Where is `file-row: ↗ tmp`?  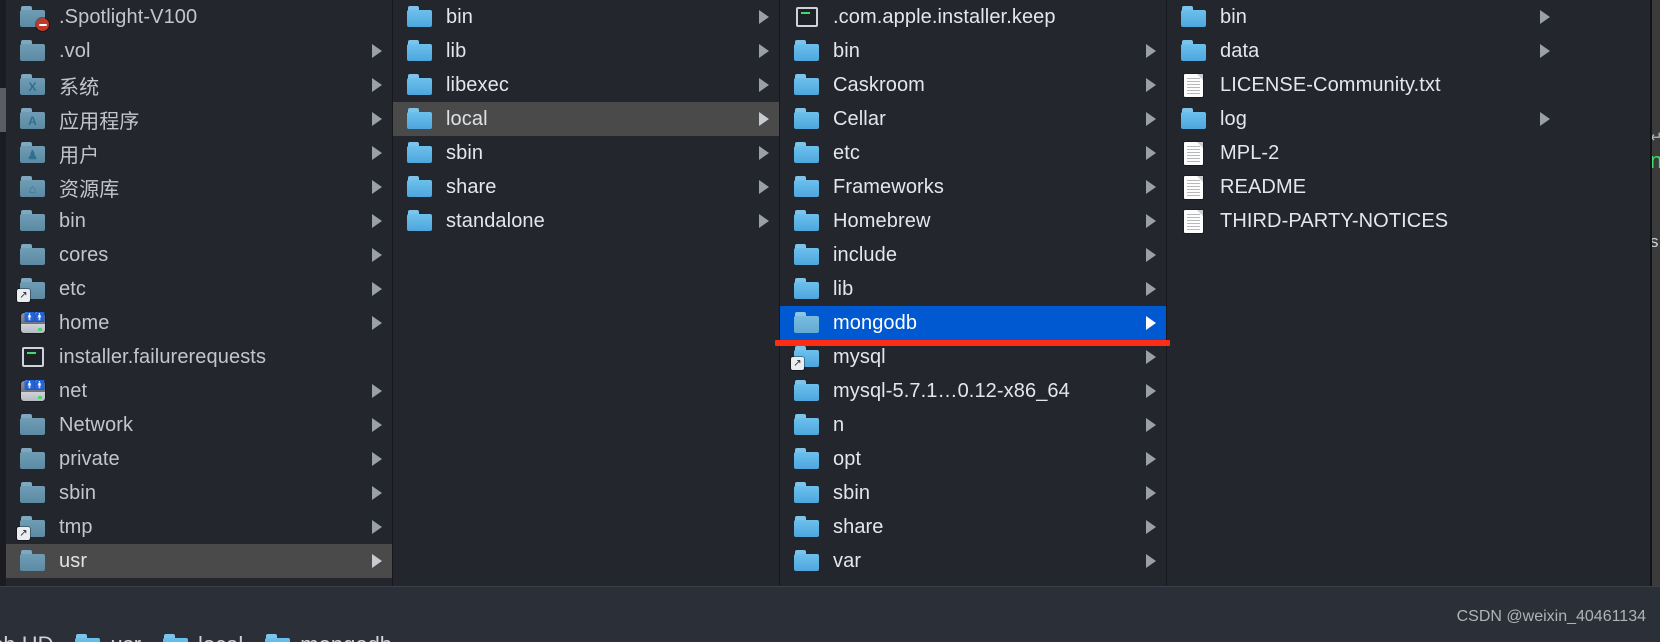
file-row: ↗ tmp is located at coordinates (199, 527).